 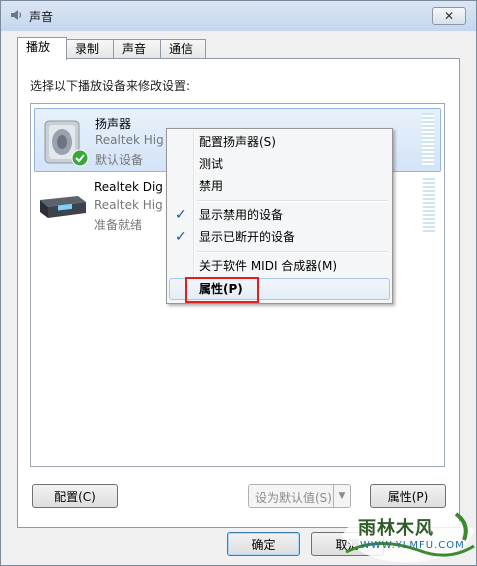 What do you see at coordinates (341, 496) in the screenshot?
I see `chevron-down-icon: ▼` at bounding box center [341, 496].